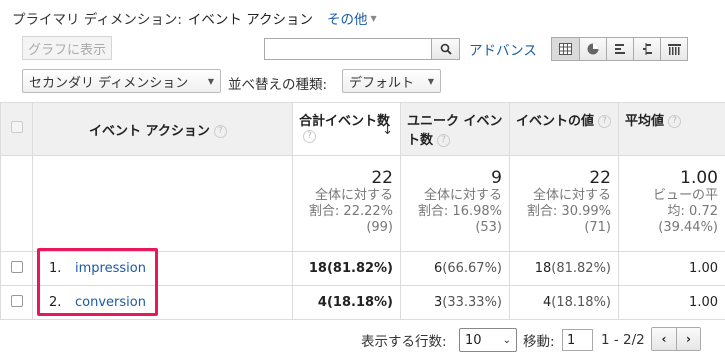  I want to click on sort-type-label: 並べ替えの種類:, so click(278, 85).